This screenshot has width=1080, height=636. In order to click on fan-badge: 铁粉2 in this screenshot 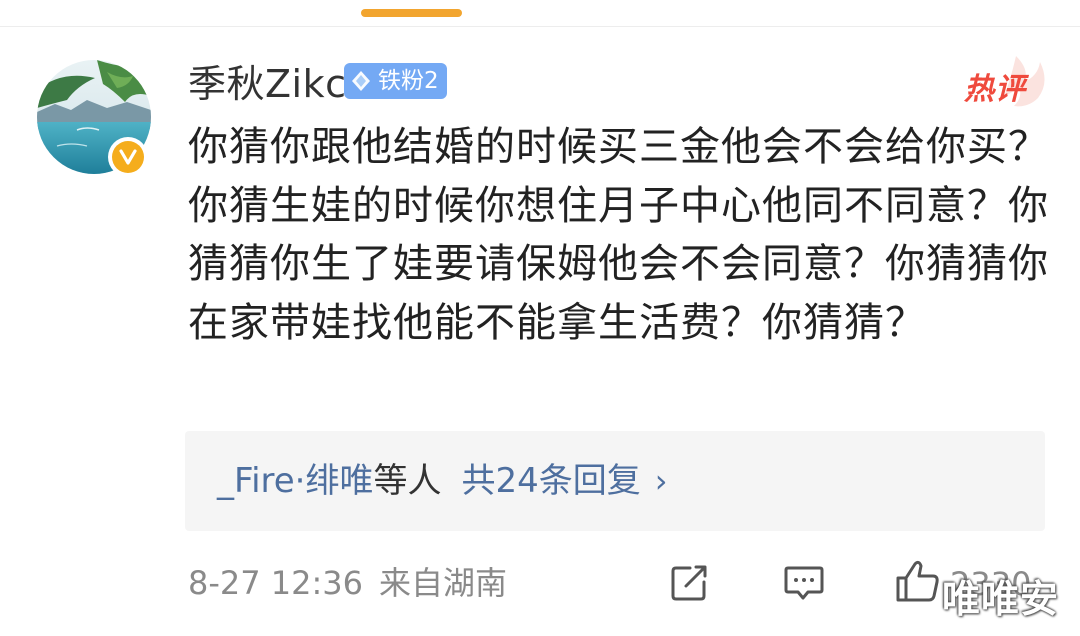, I will do `click(395, 81)`.